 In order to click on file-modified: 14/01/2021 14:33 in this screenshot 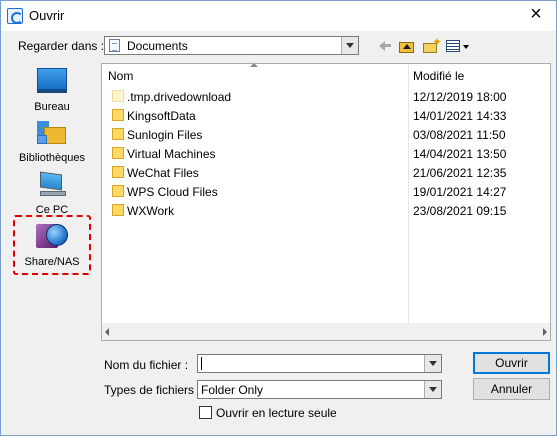, I will do `click(460, 116)`.